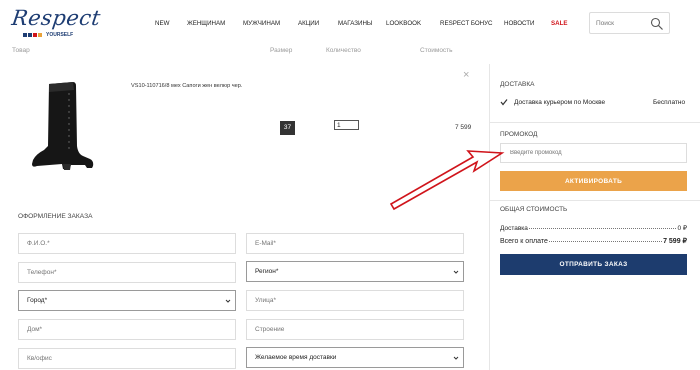 The width and height of the screenshot is (700, 370). What do you see at coordinates (355, 357) in the screenshot?
I see `delivery-time-select: Желаемое время доставки` at bounding box center [355, 357].